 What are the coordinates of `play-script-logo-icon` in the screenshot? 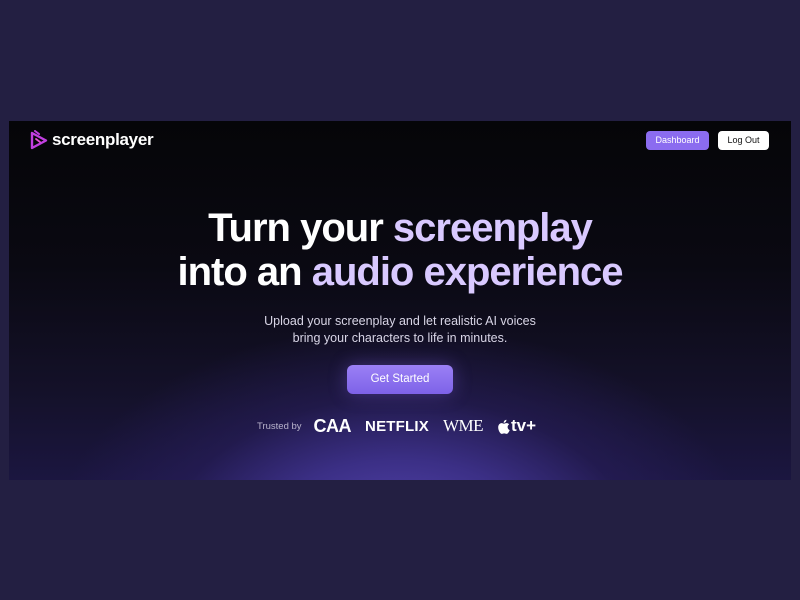 It's located at (39, 140).